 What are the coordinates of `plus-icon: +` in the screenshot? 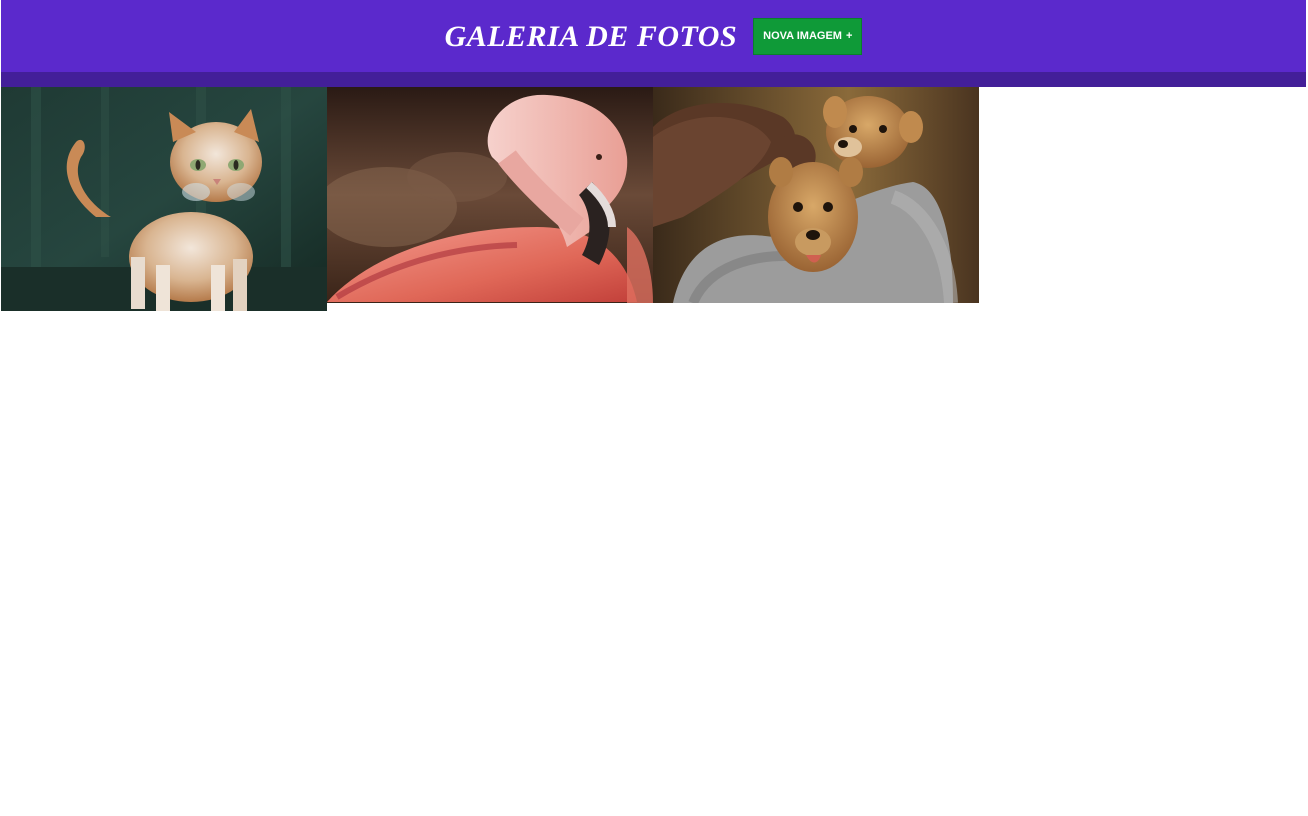 It's located at (849, 36).